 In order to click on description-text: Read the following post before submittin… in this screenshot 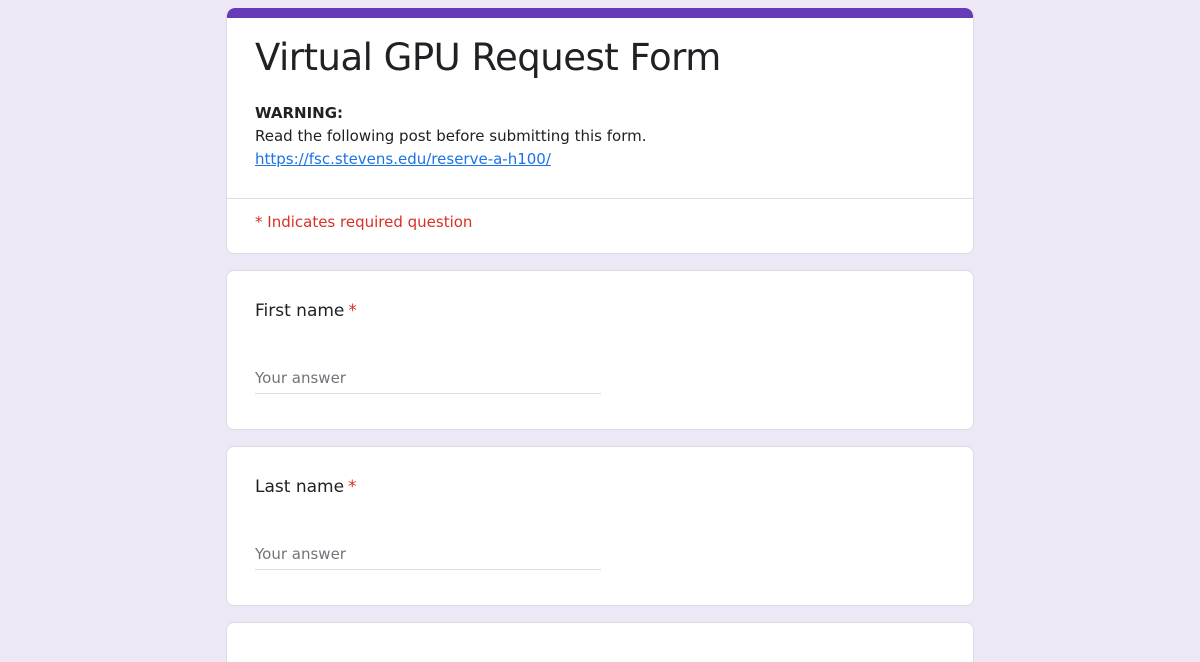, I will do `click(451, 136)`.